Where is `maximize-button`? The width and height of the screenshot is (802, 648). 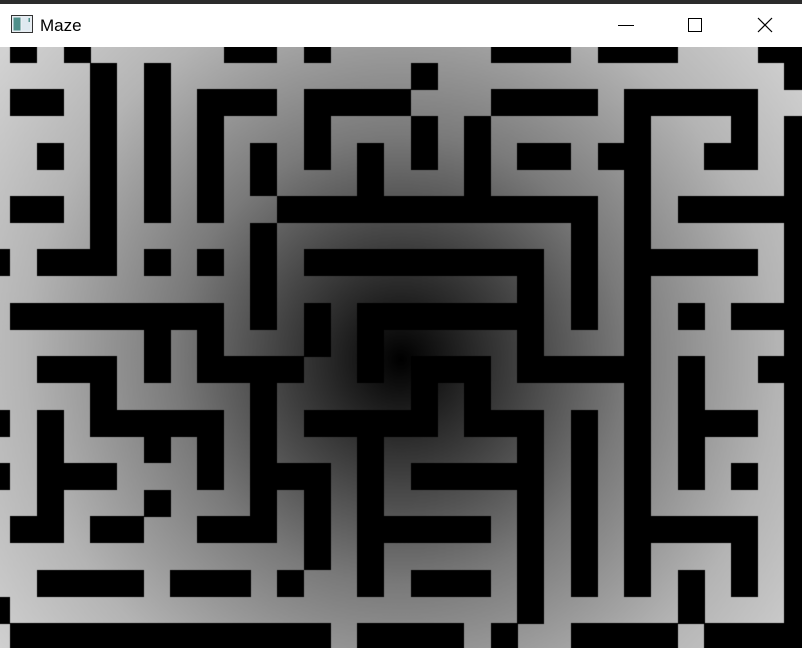
maximize-button is located at coordinates (695, 25).